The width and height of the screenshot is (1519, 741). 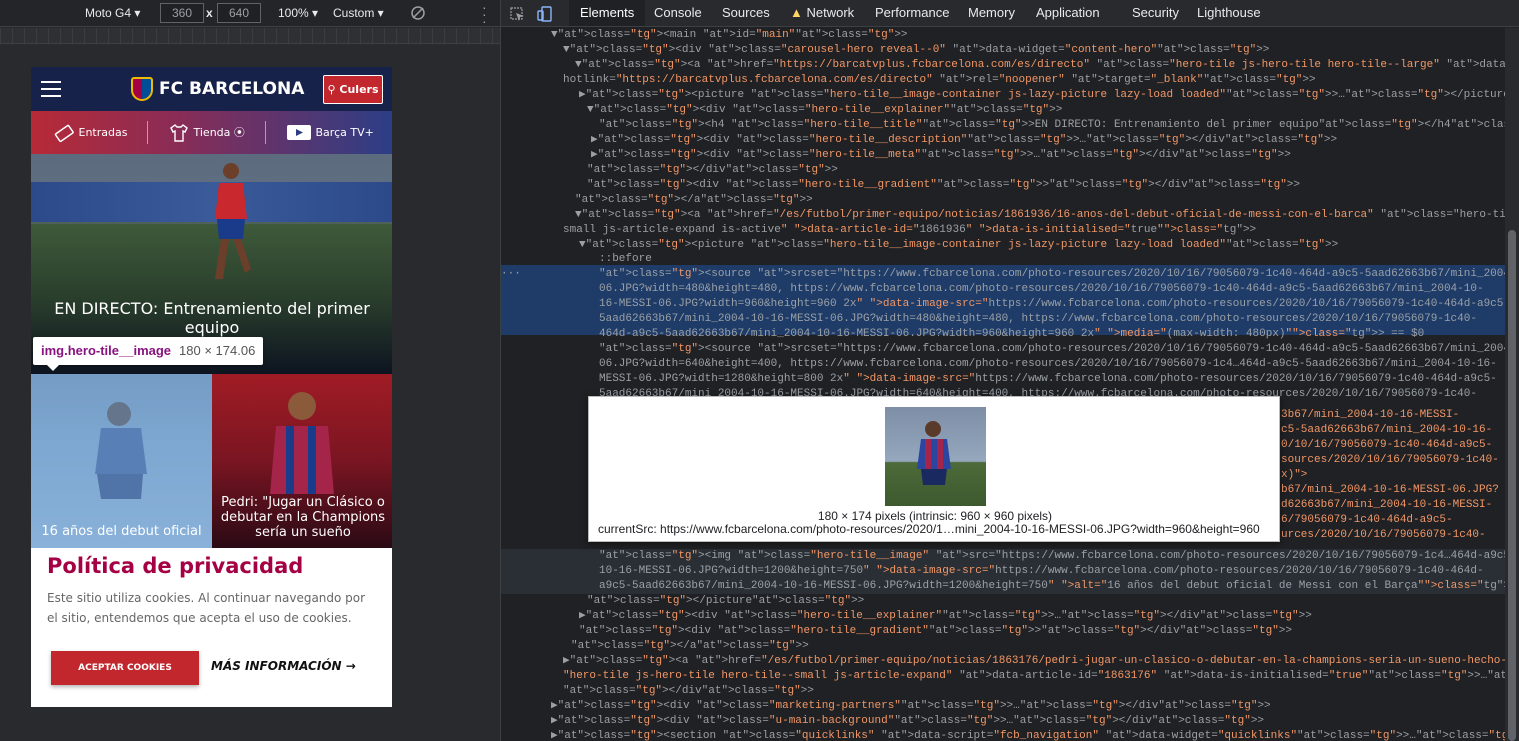 What do you see at coordinates (344, 132) in the screenshot?
I see `nav-barca-tv-label: Barça TV+` at bounding box center [344, 132].